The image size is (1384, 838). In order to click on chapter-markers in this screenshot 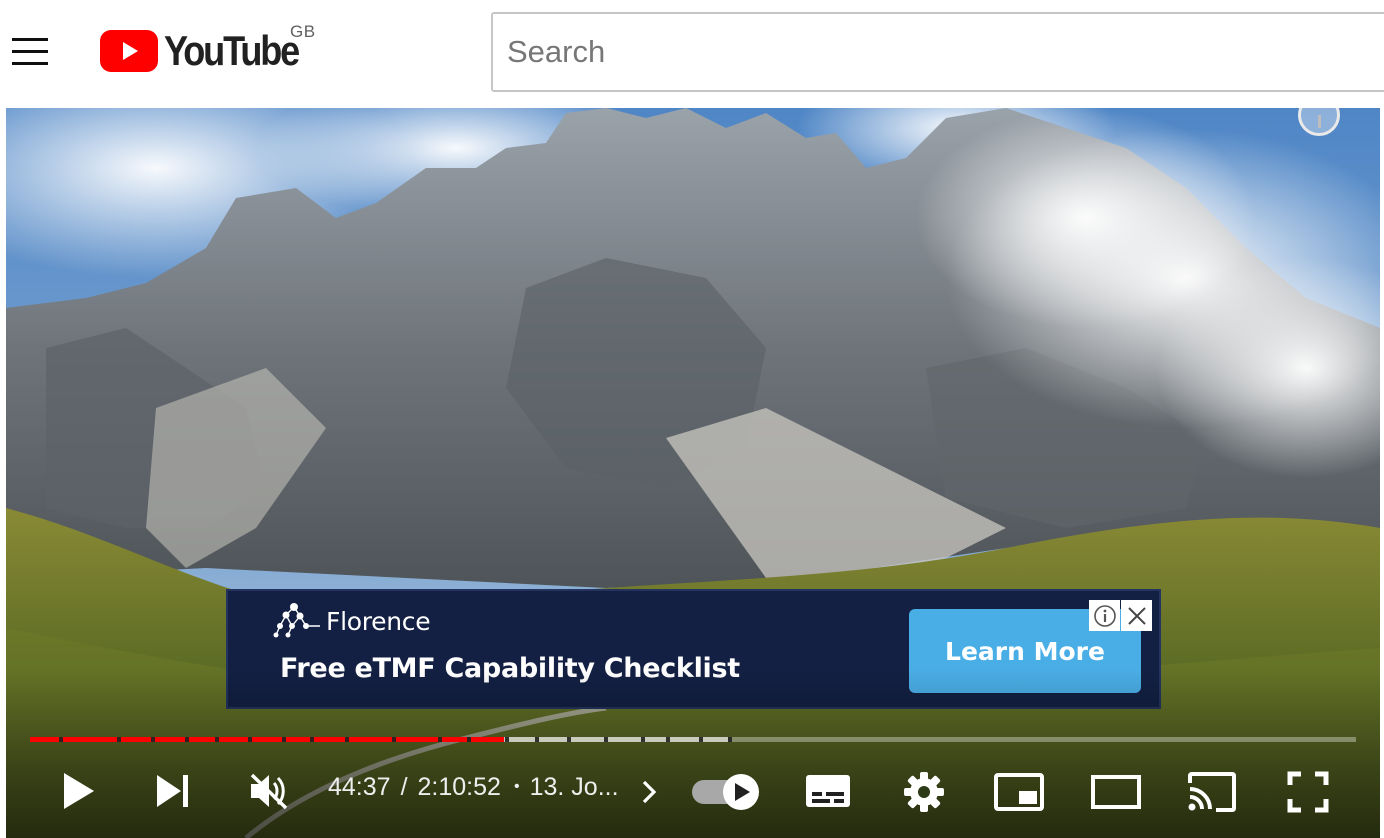, I will do `click(395, 739)`.